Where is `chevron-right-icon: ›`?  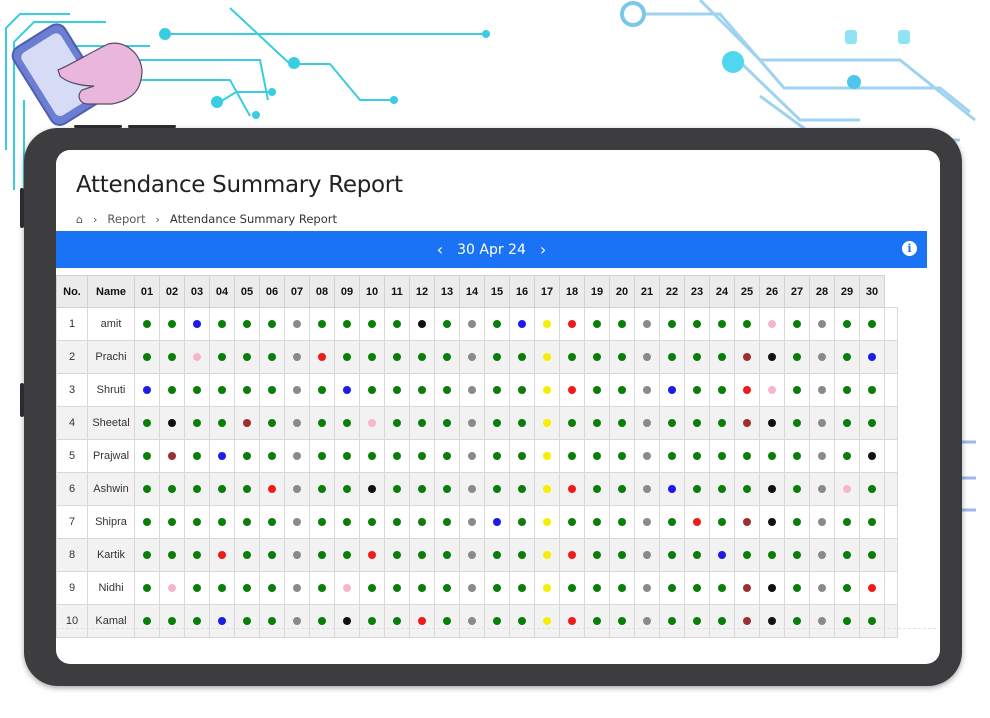
chevron-right-icon: › is located at coordinates (543, 249).